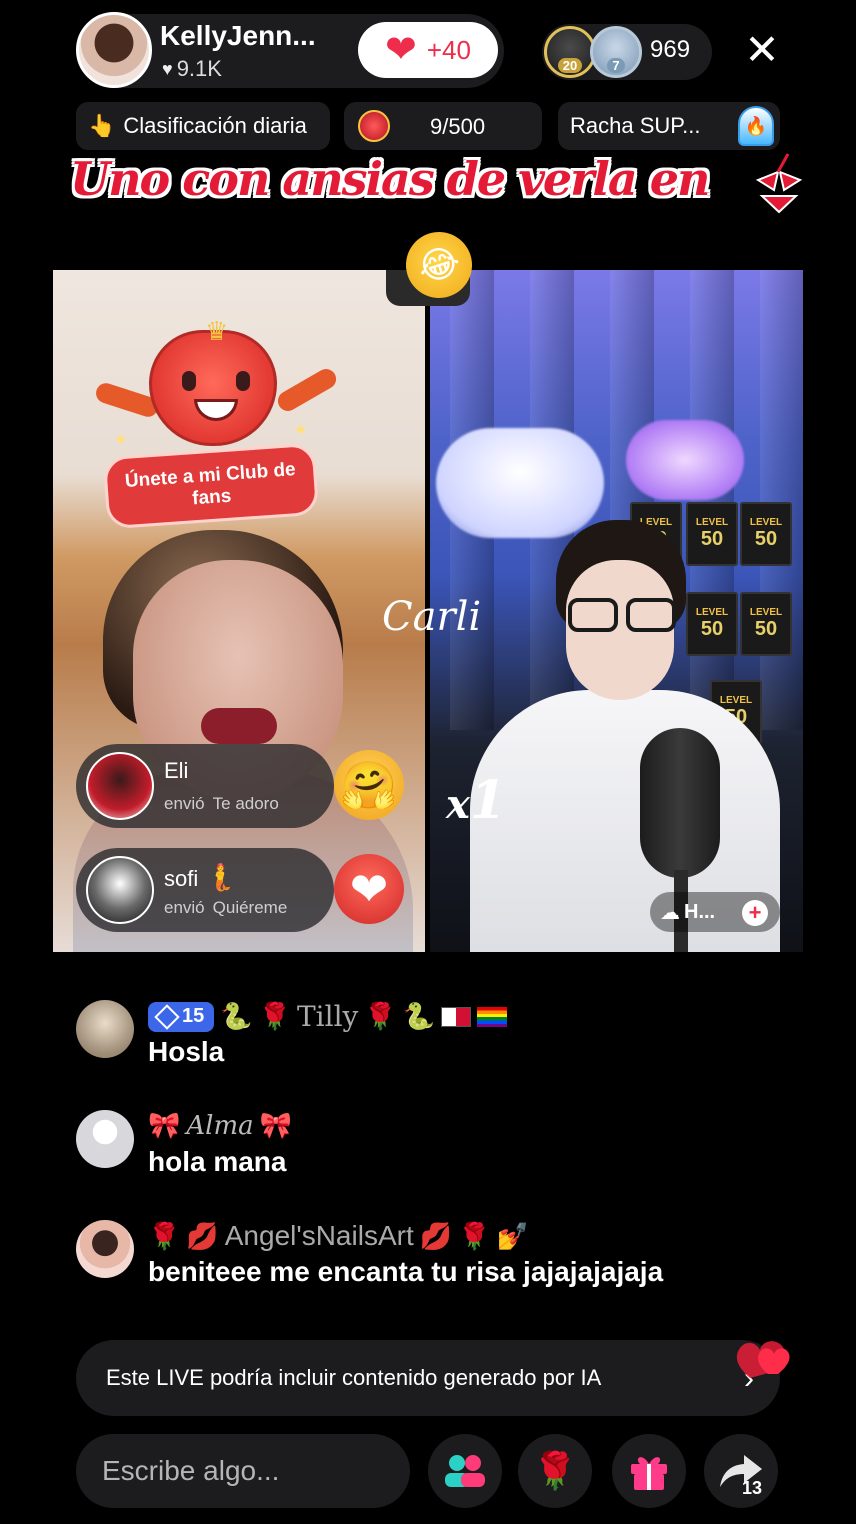 This screenshot has height=1524, width=856. Describe the element at coordinates (216, 410) in the screenshot. I see `mascot-mouth` at that location.